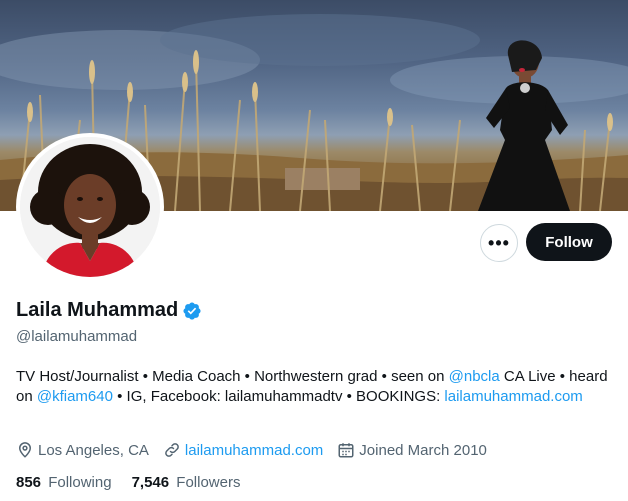  What do you see at coordinates (208, 482) in the screenshot?
I see `followers-label: Followers` at bounding box center [208, 482].